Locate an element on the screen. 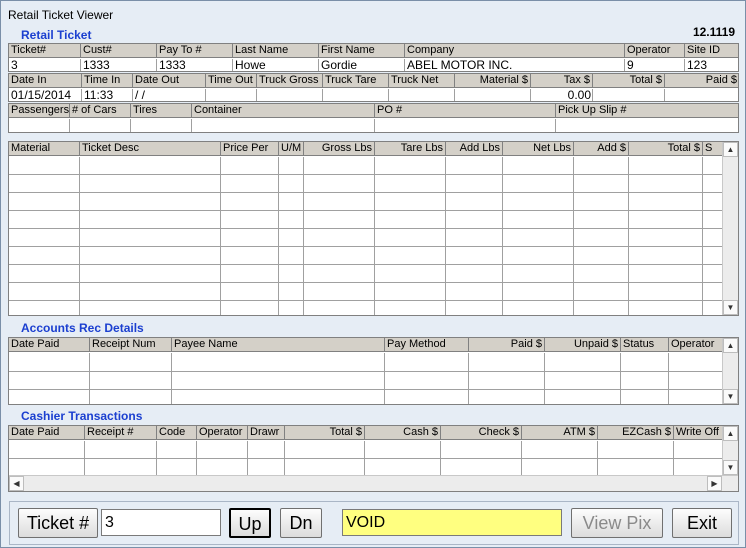 The width and height of the screenshot is (746, 548). exit-button: Exit is located at coordinates (702, 523).